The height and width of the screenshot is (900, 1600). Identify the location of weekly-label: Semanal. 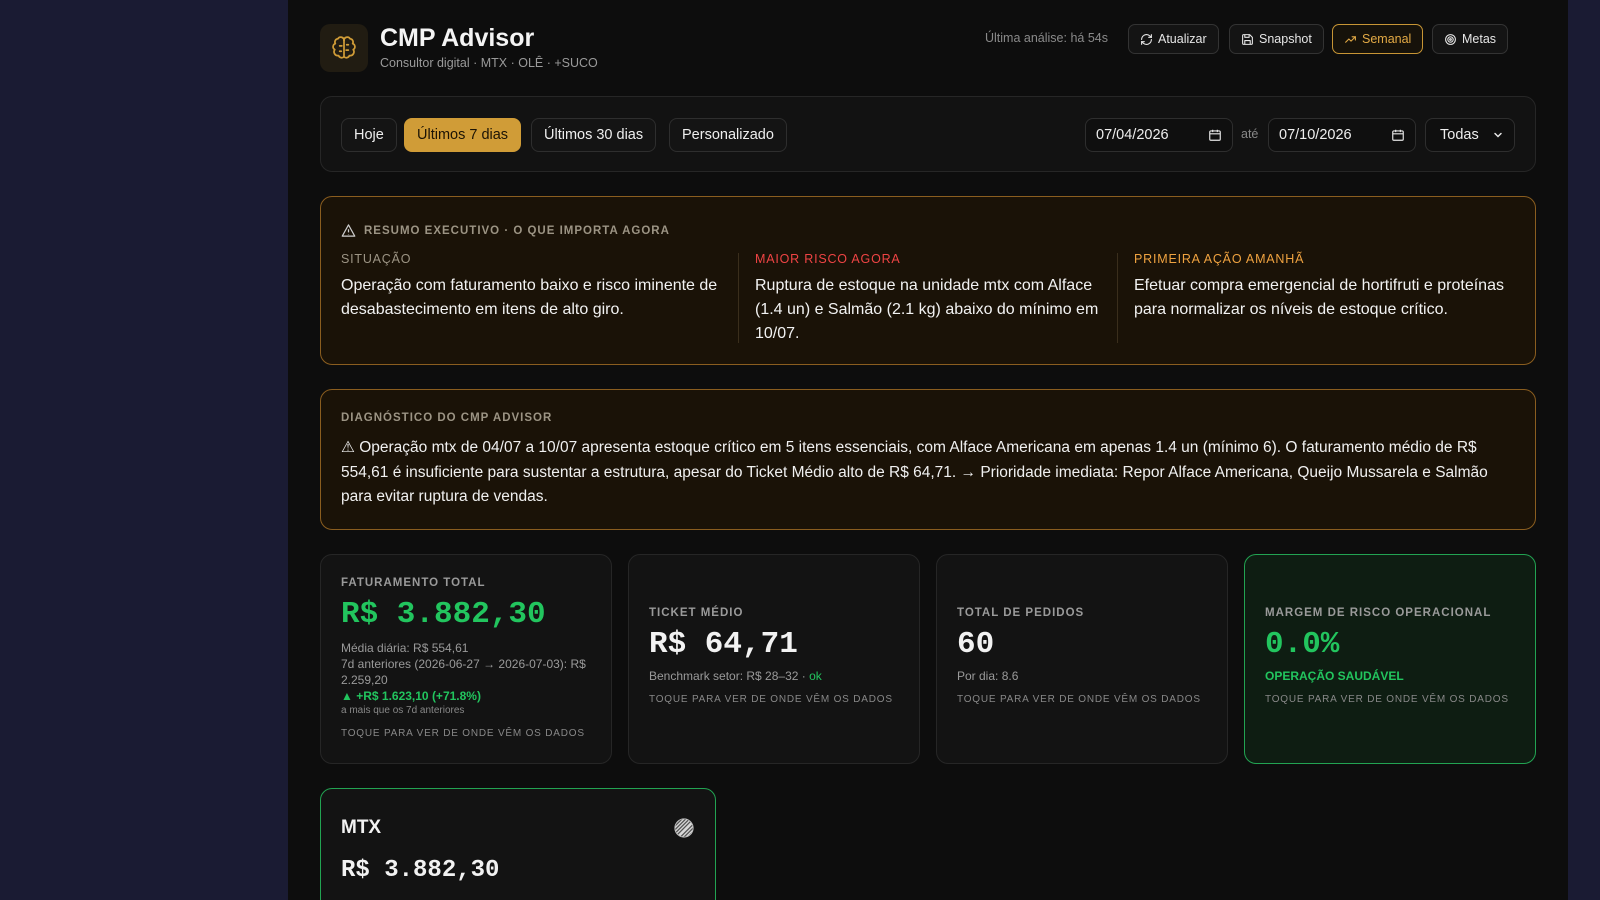
(1387, 39).